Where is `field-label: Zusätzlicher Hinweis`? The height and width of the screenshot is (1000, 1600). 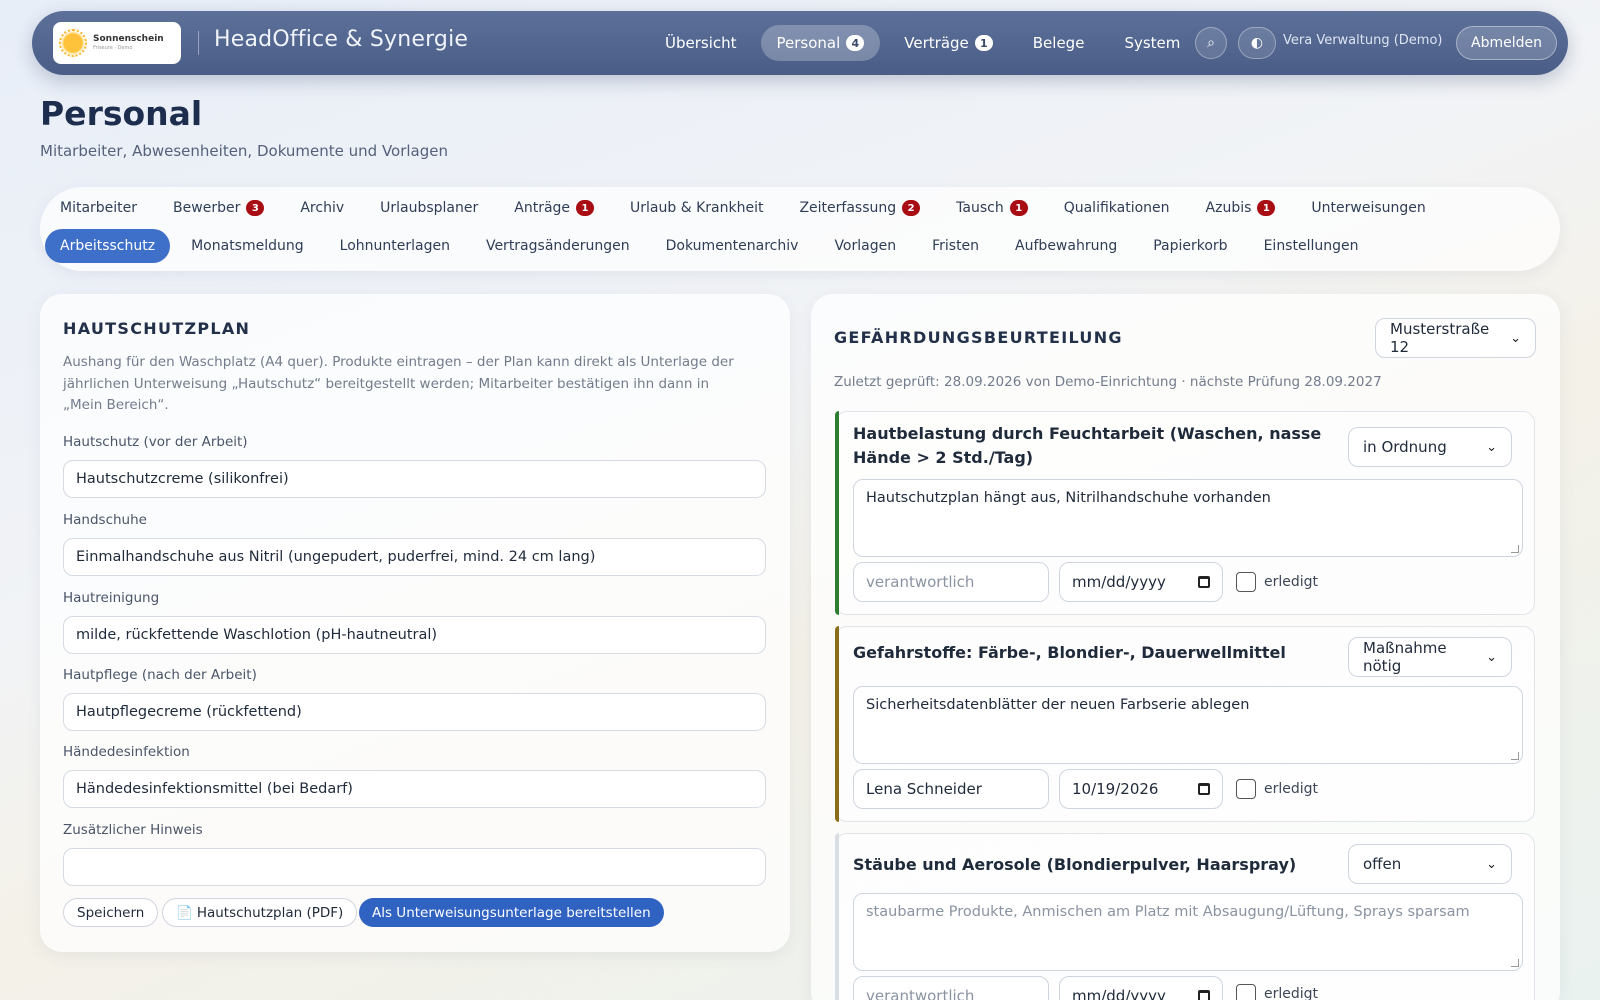 field-label: Zusätzlicher Hinweis is located at coordinates (133, 830).